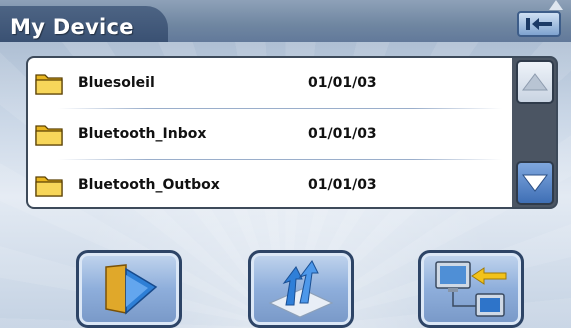 The image size is (571, 328). I want to click on scroll-up-button, so click(535, 82).